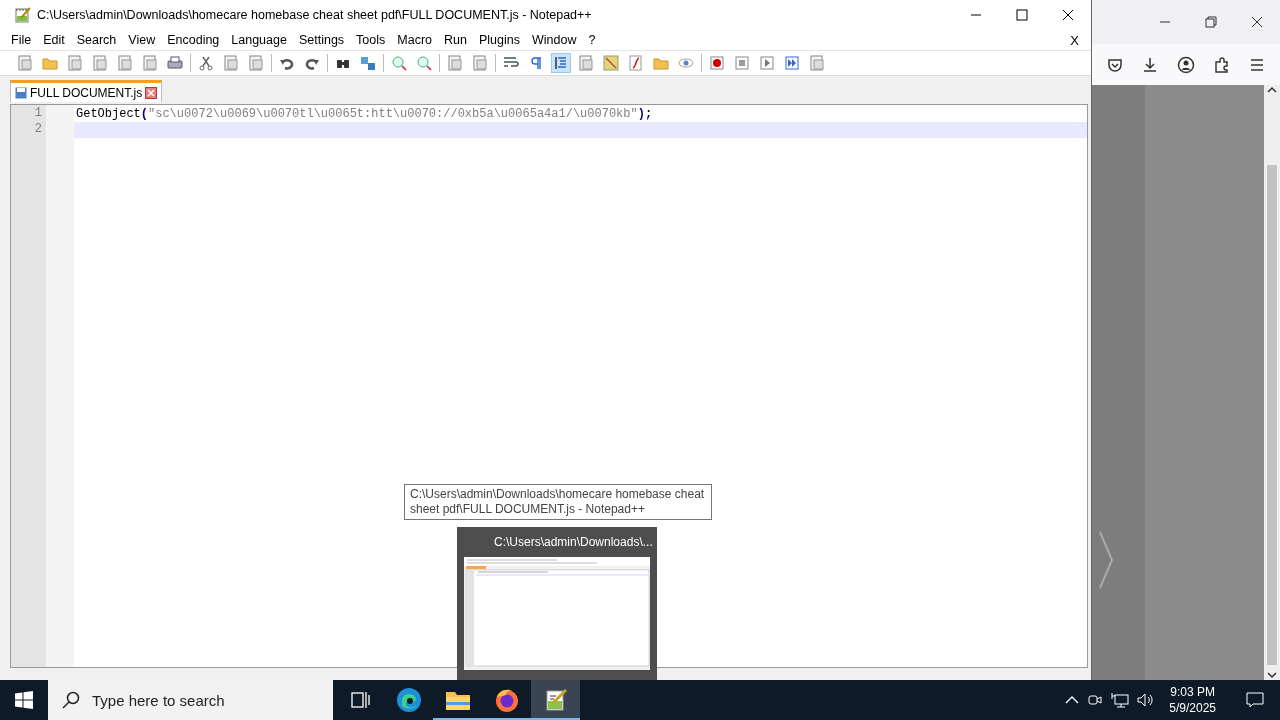  What do you see at coordinates (1074, 40) in the screenshot?
I see `close-document-button: X` at bounding box center [1074, 40].